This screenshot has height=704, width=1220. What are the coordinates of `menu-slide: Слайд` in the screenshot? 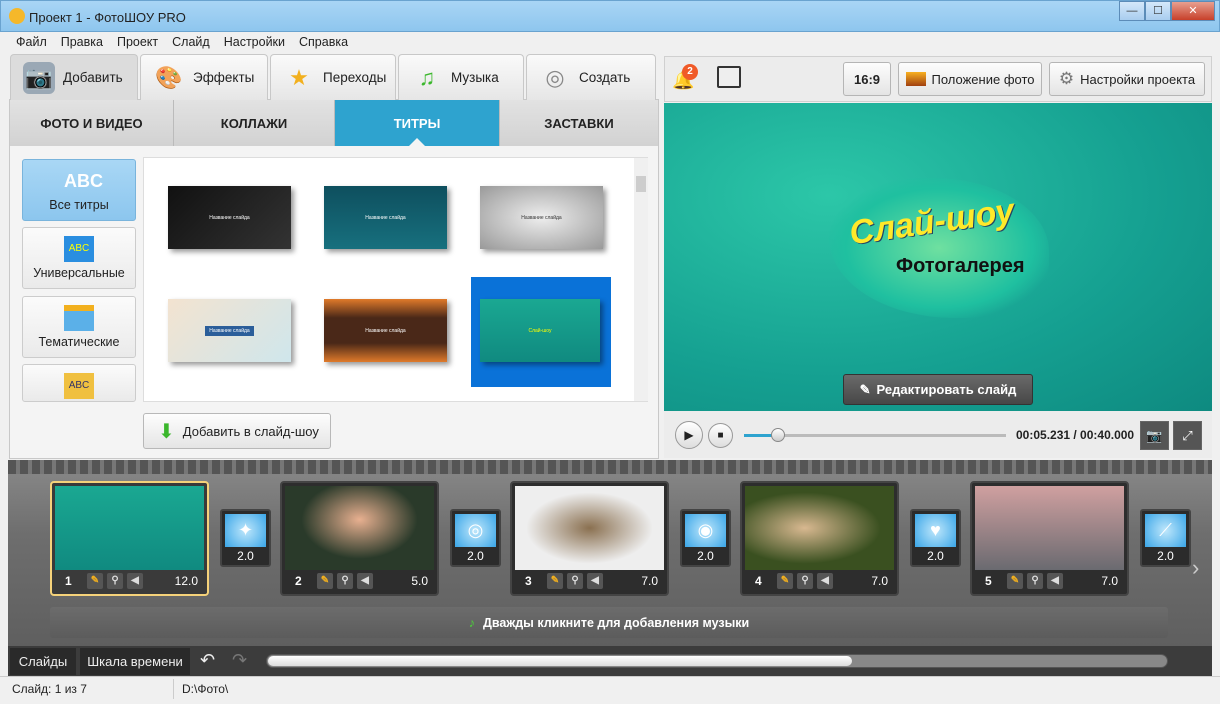 It's located at (190, 40).